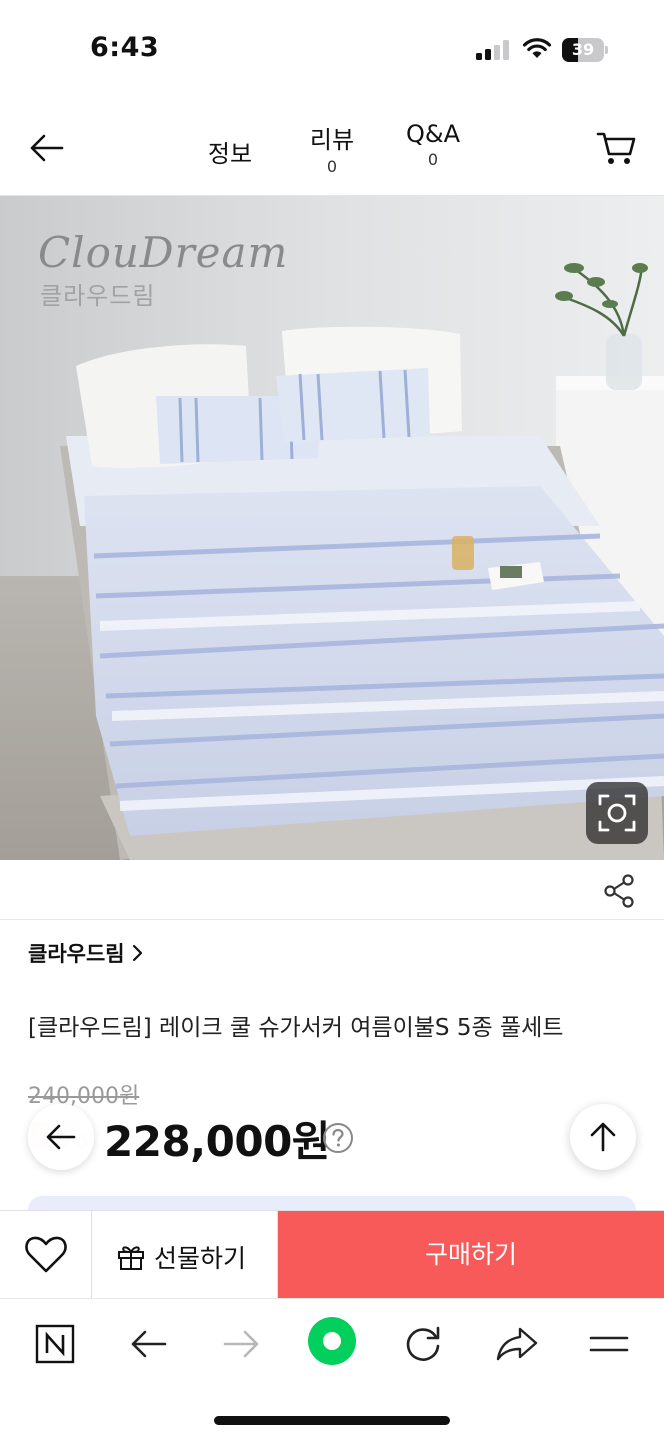 This screenshot has width=664, height=1440. I want to click on lens-icon, so click(617, 813).